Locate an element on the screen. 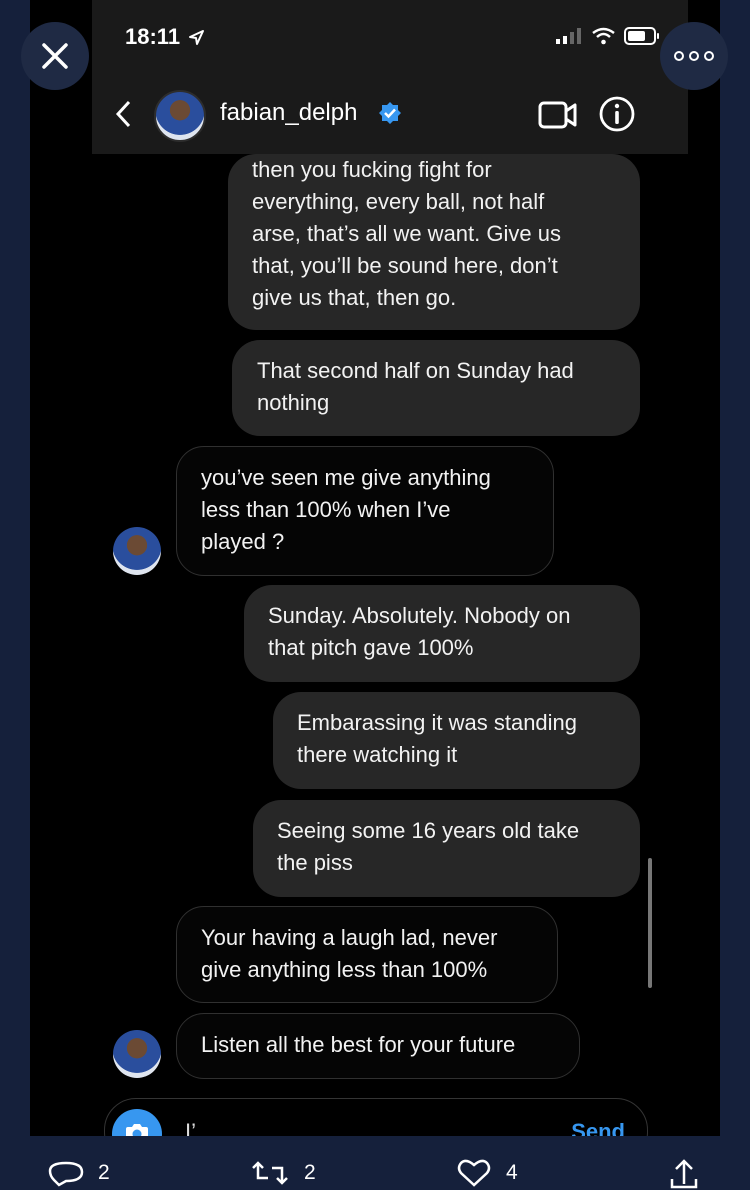  reply-action: 2 is located at coordinates (79, 1173).